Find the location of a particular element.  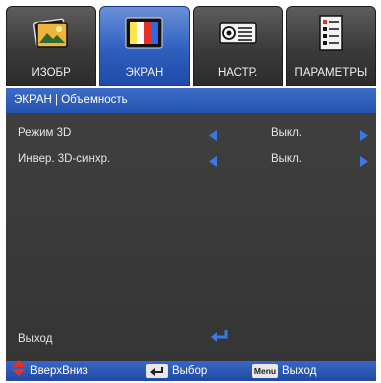

checklist-icon is located at coordinates (331, 33).